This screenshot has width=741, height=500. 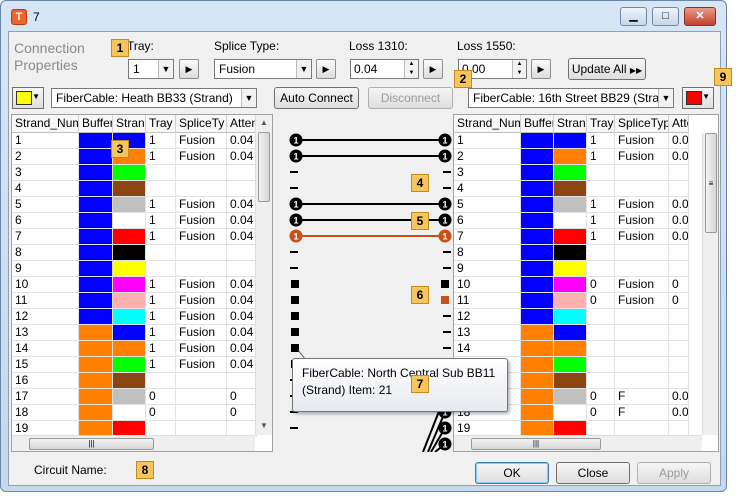 What do you see at coordinates (242, 124) in the screenshot?
I see `left-column-header: Atten` at bounding box center [242, 124].